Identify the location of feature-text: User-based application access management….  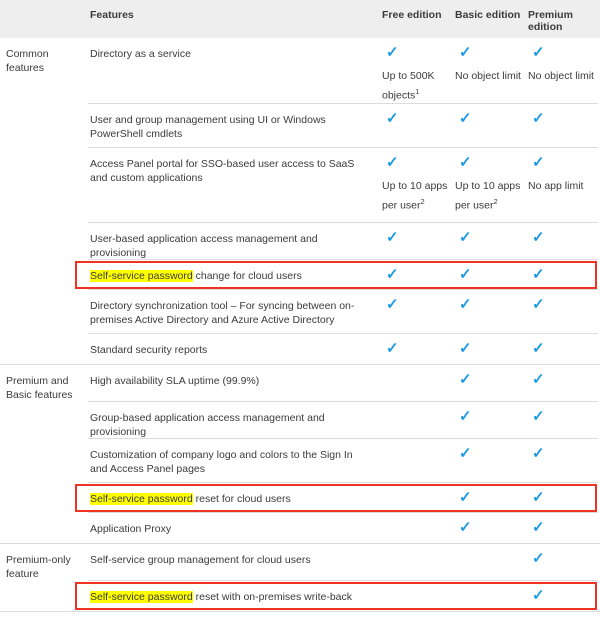
(204, 245).